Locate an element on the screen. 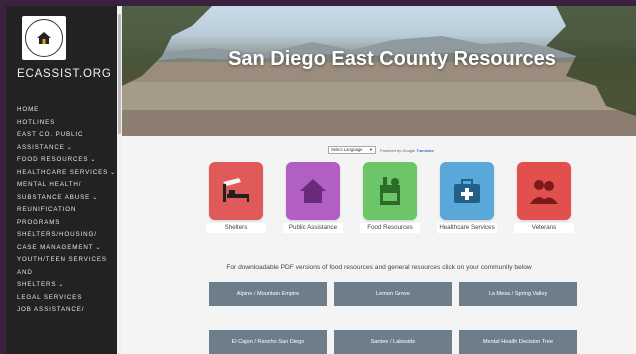  category-card-label: Shelters is located at coordinates (236, 228).